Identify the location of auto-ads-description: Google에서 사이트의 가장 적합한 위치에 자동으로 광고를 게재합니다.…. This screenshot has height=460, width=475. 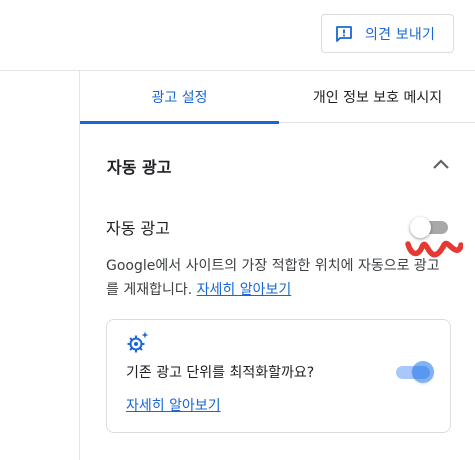
(276, 278).